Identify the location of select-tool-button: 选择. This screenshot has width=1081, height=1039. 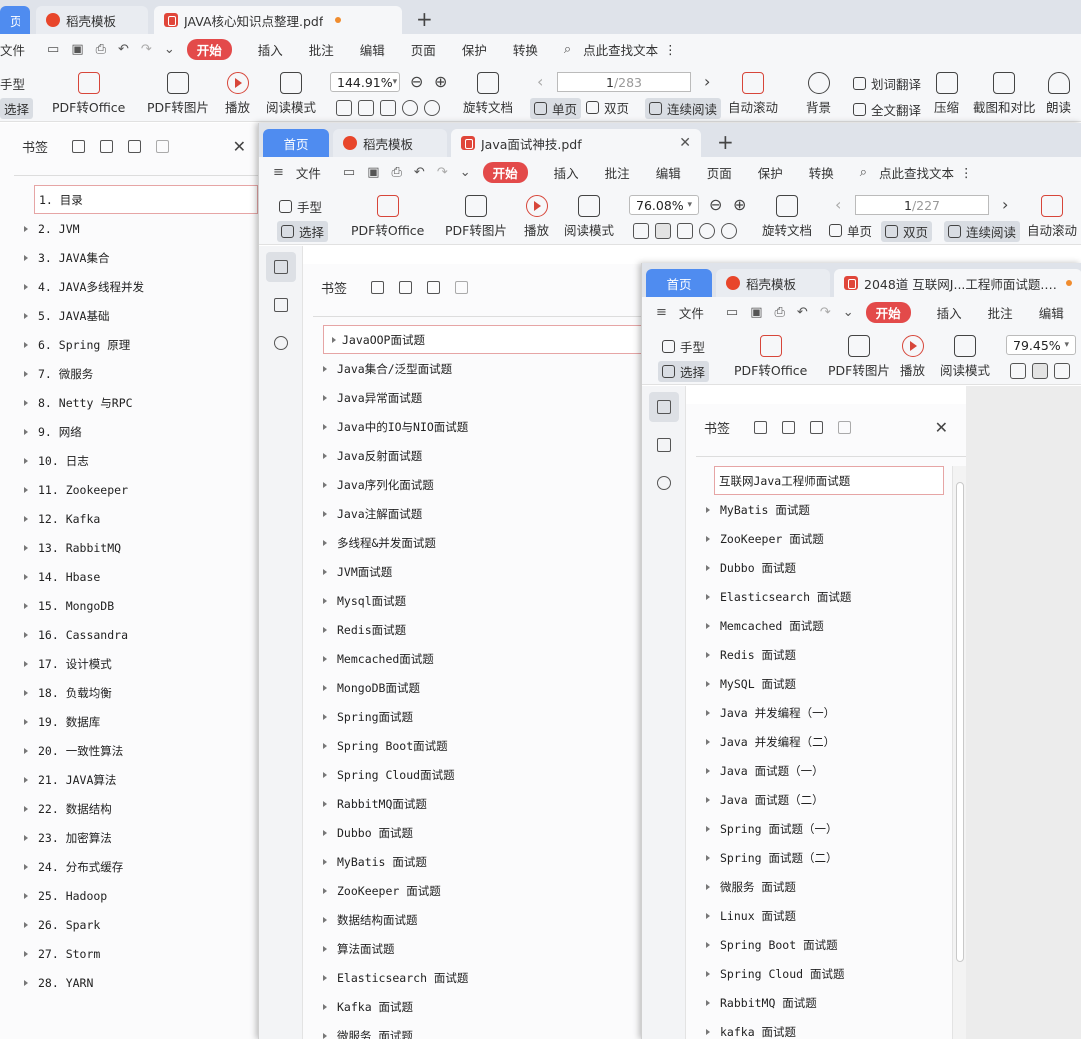
(17, 108).